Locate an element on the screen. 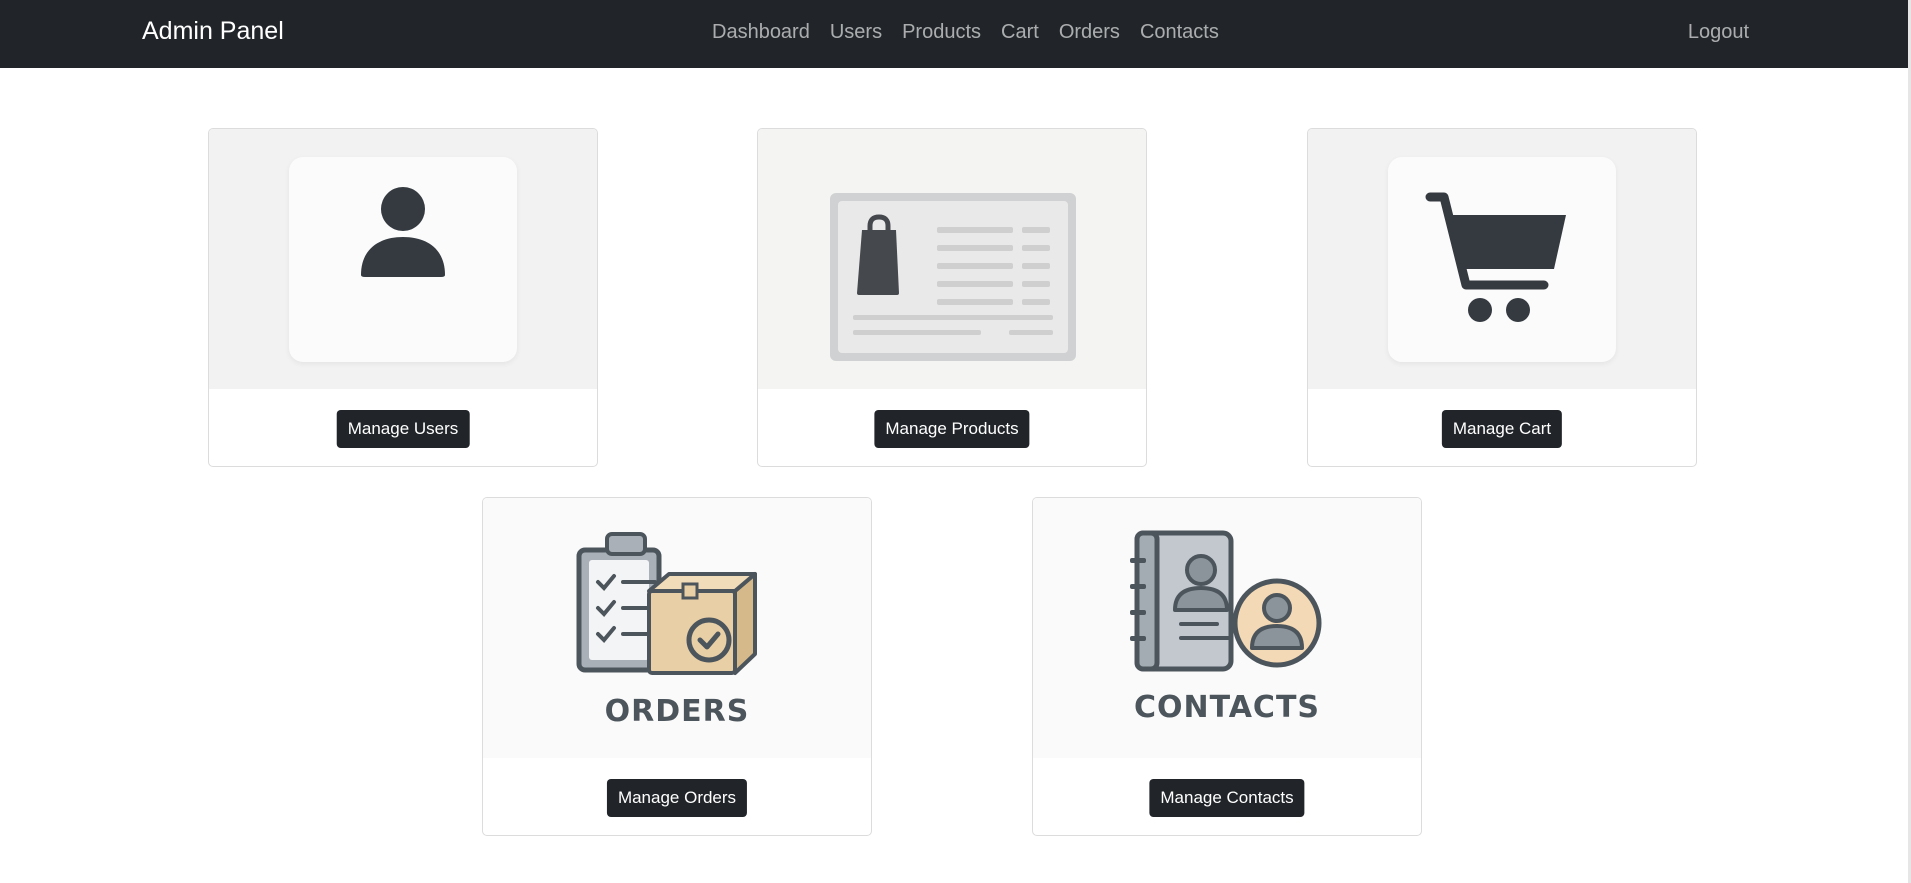 Image resolution: width=1911 pixels, height=883 pixels. card-users-image is located at coordinates (403, 259).